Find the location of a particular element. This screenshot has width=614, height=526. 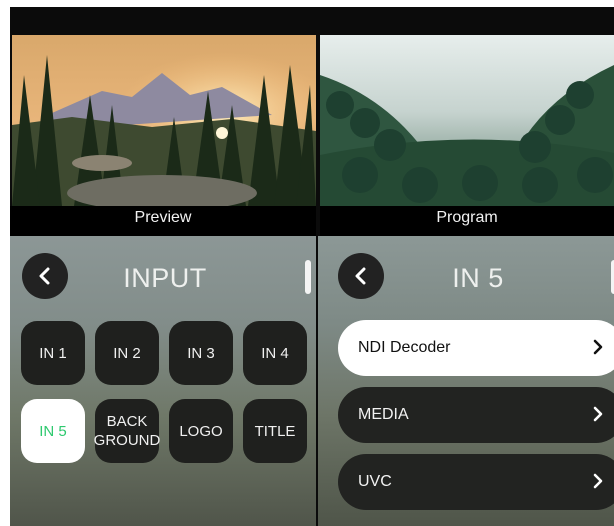

source-in4-button: IN 4 is located at coordinates (275, 353).